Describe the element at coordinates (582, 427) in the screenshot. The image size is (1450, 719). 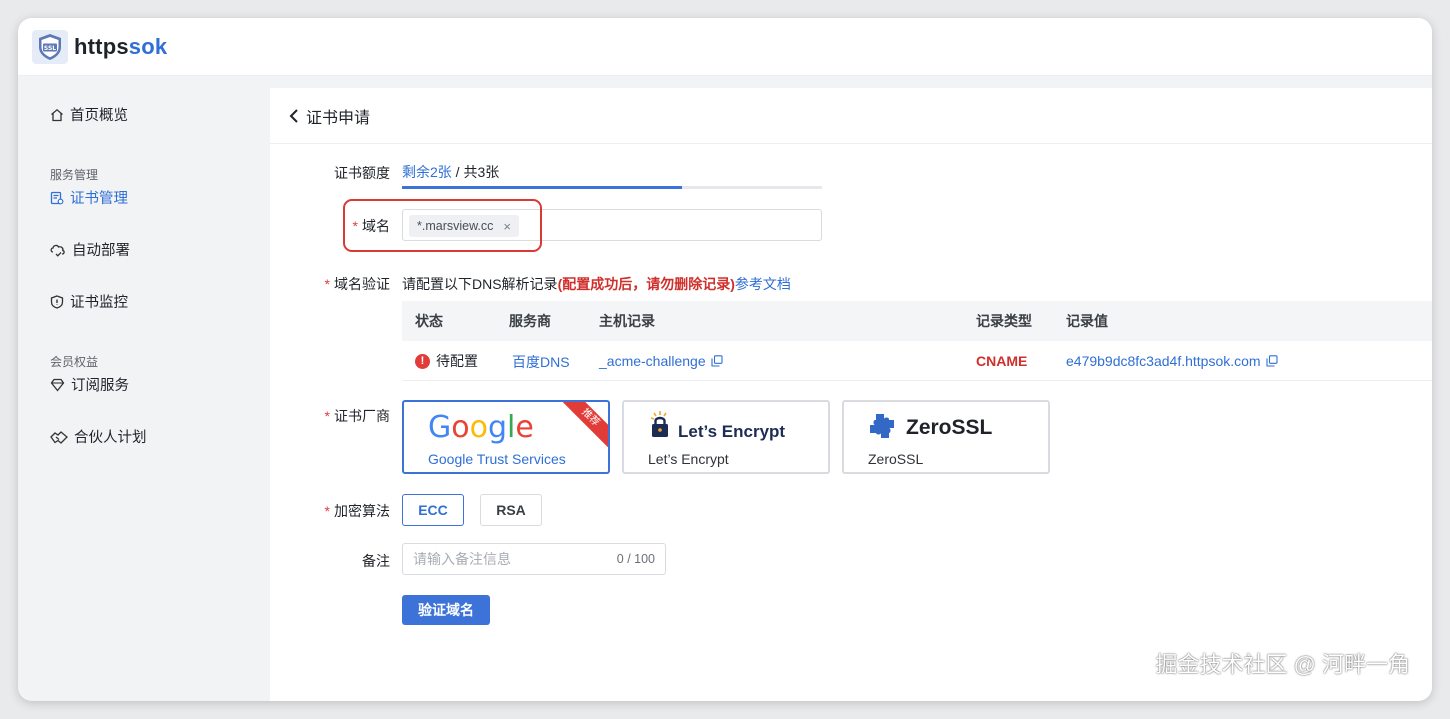
I see `recommend-badge: 推荐` at that location.